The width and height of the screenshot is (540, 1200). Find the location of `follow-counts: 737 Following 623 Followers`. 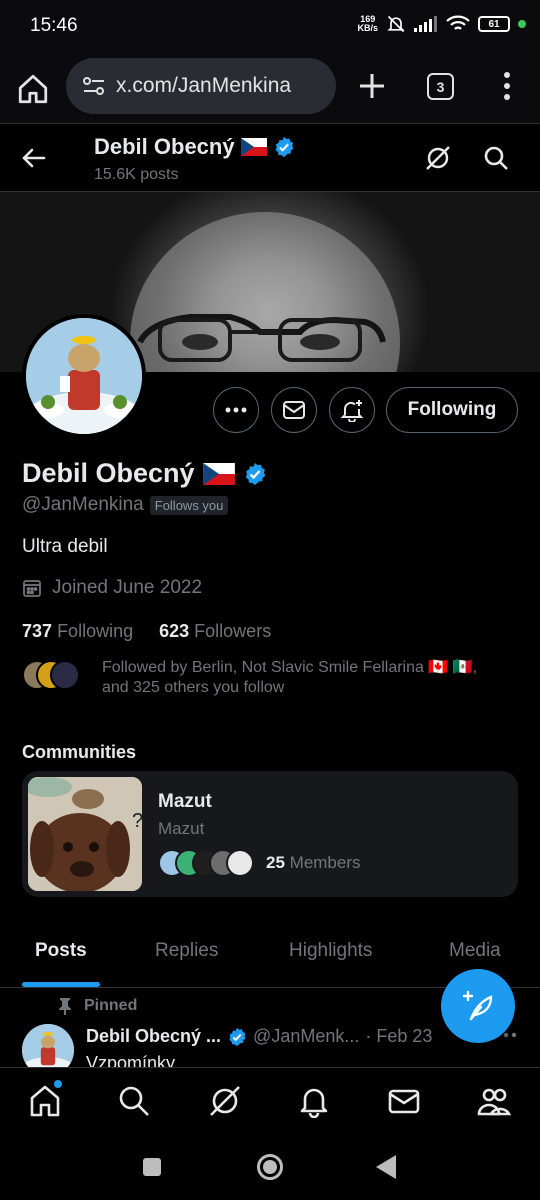

follow-counts: 737 Following 623 Followers is located at coordinates (146, 631).